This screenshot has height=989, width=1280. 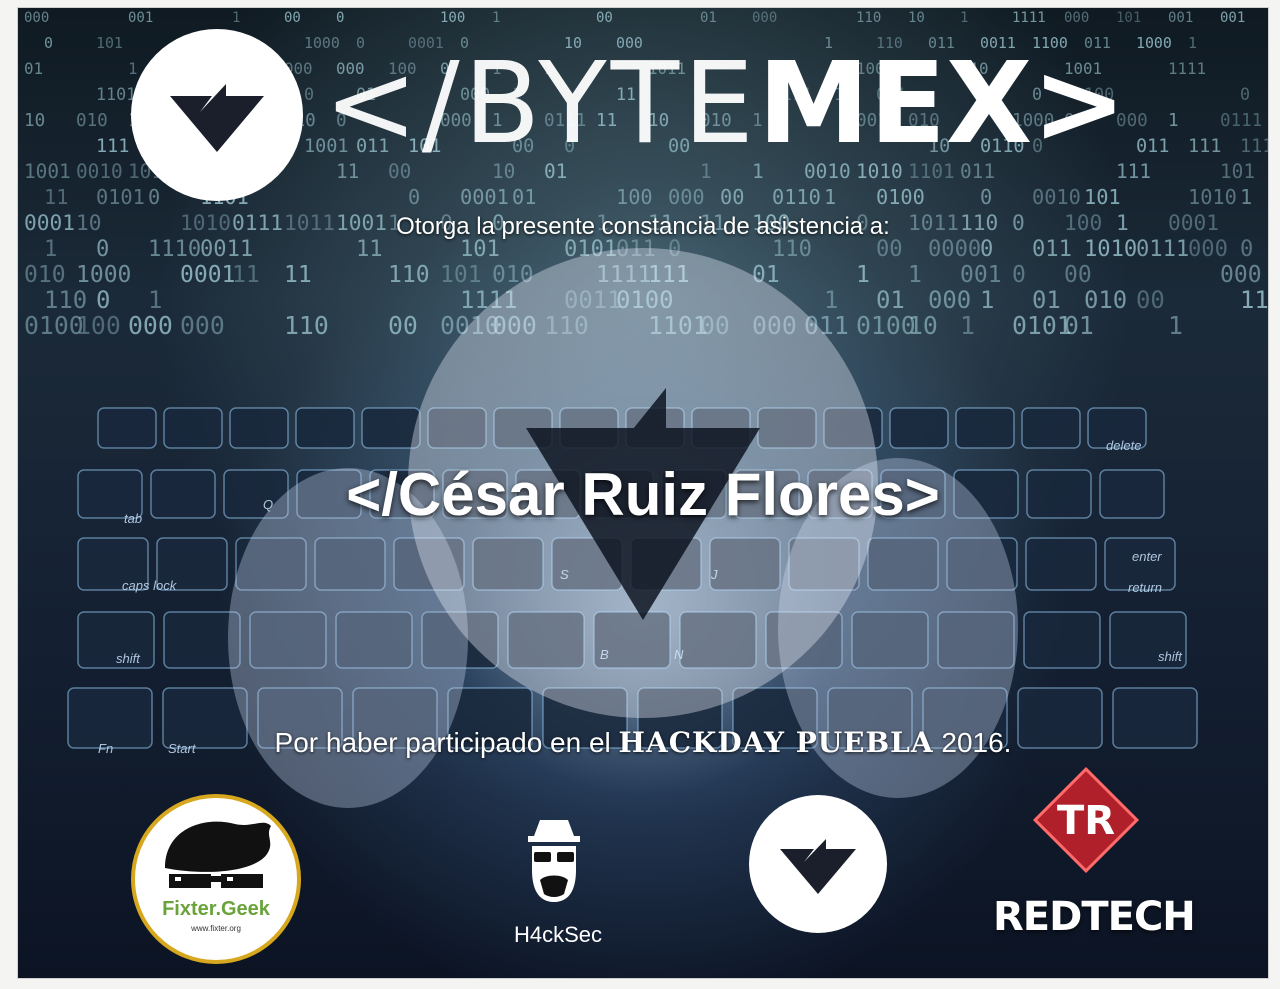 What do you see at coordinates (972, 742) in the screenshot?
I see `event-year: 2016.` at bounding box center [972, 742].